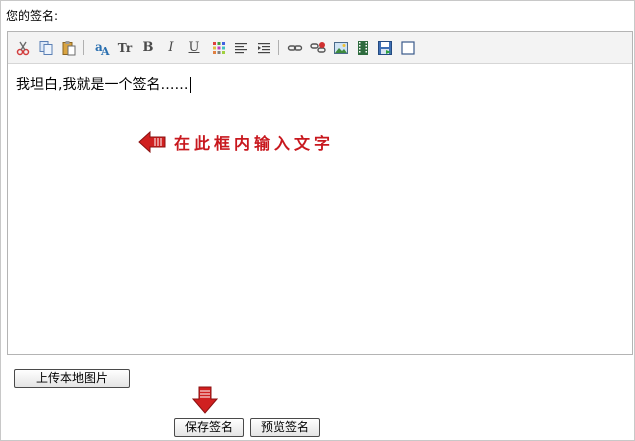  I want to click on text-caret, so click(191, 85).